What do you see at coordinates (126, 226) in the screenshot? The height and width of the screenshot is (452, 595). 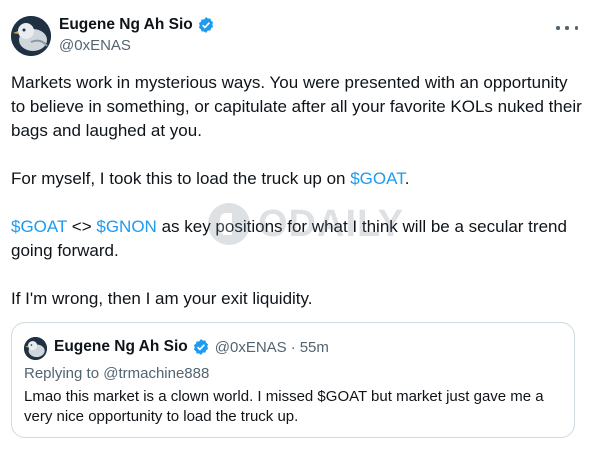 I see `cashtag-gnon-link: $GNON` at bounding box center [126, 226].